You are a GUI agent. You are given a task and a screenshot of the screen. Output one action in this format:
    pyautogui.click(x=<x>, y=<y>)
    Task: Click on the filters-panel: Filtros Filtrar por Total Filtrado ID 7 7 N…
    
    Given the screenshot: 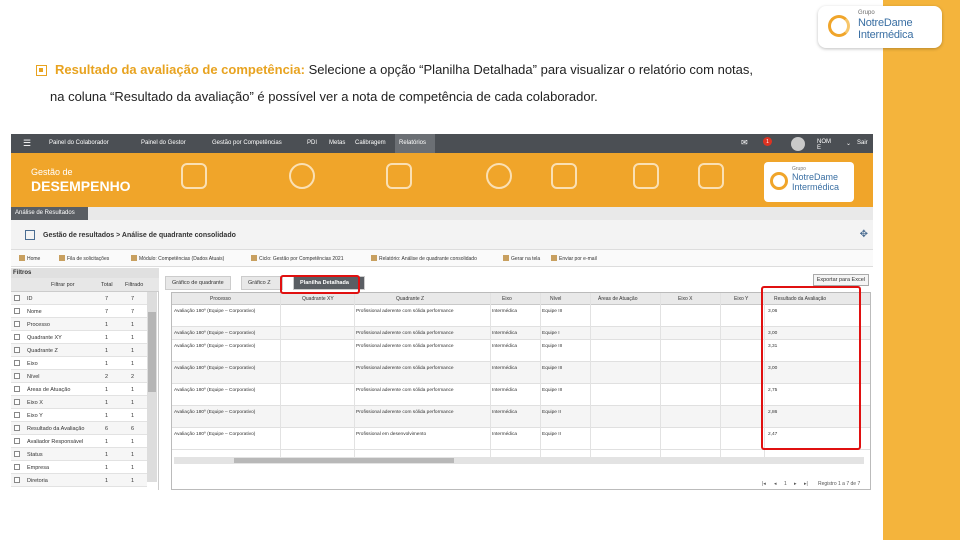 What is the action you would take?
    pyautogui.click(x=85, y=379)
    